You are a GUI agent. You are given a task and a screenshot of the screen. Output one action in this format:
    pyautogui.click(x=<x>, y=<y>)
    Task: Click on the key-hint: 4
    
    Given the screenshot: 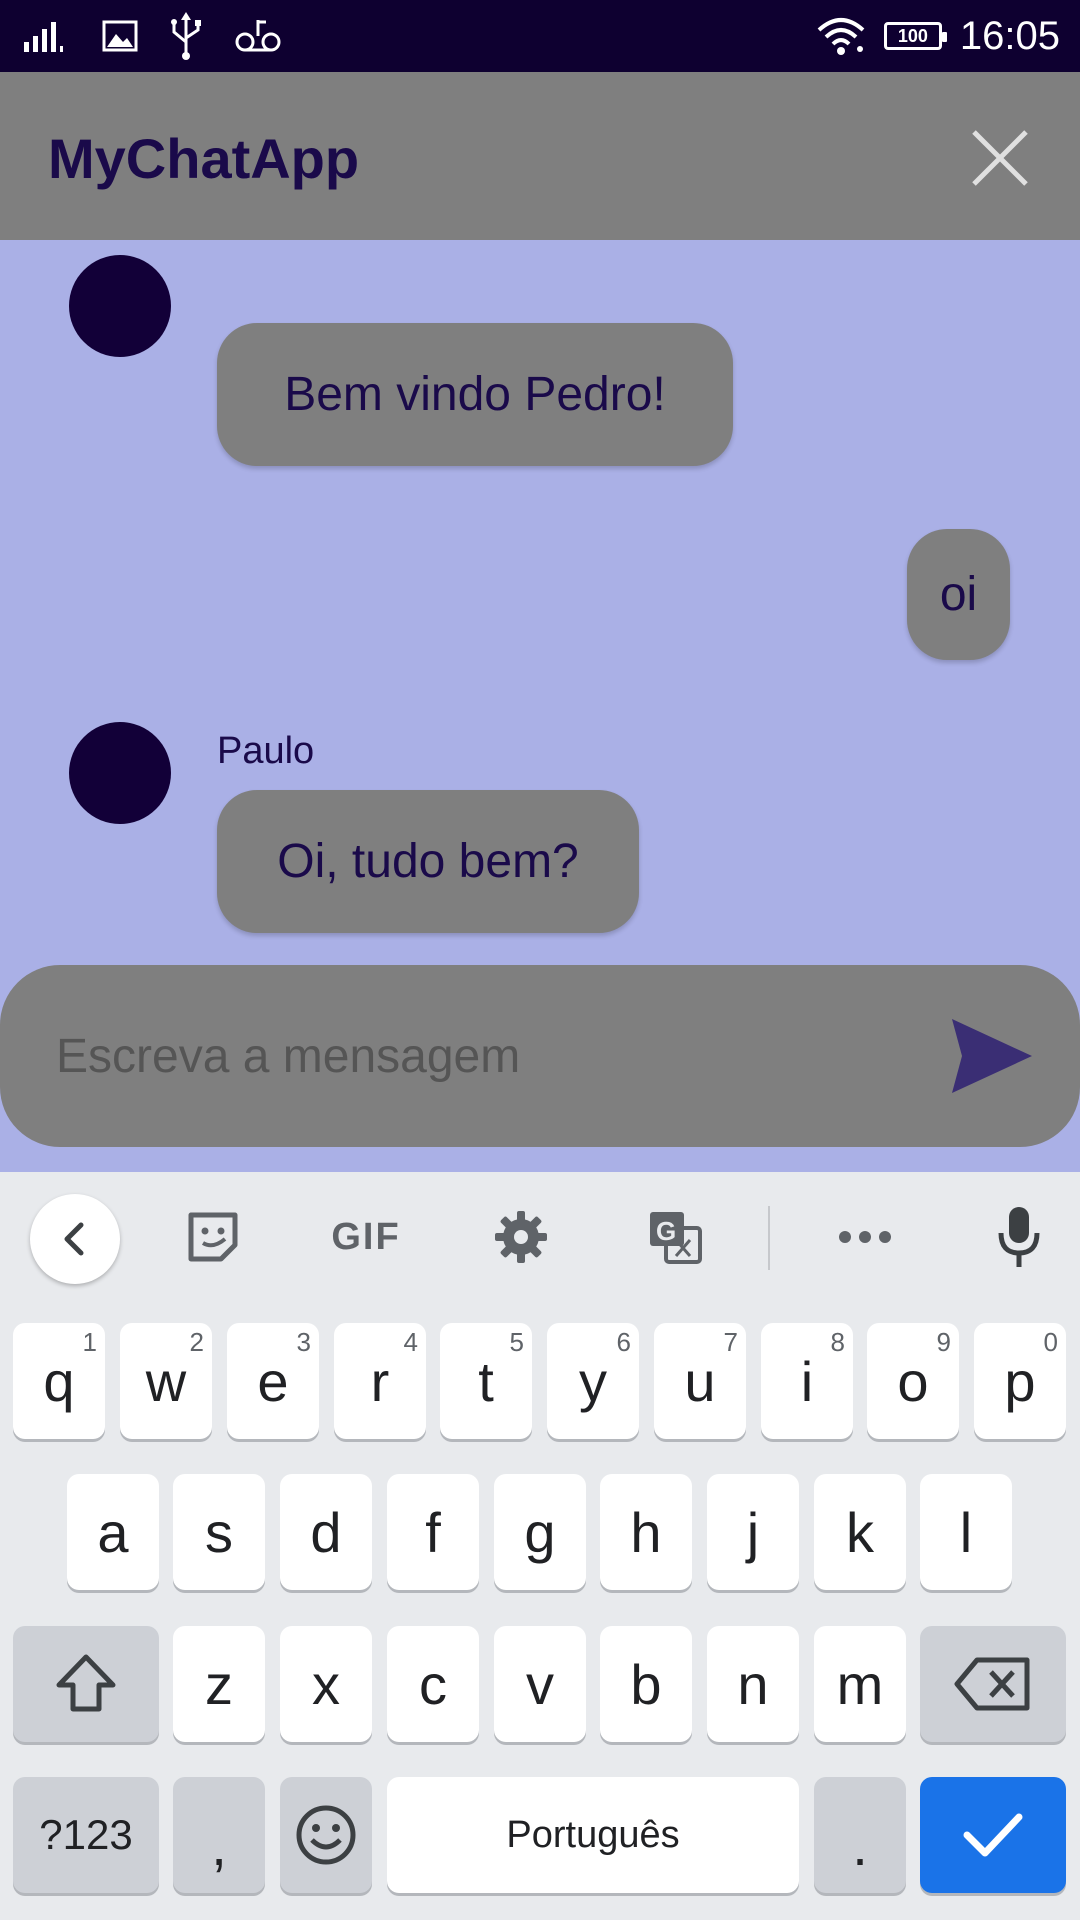 What is the action you would take?
    pyautogui.click(x=410, y=1342)
    